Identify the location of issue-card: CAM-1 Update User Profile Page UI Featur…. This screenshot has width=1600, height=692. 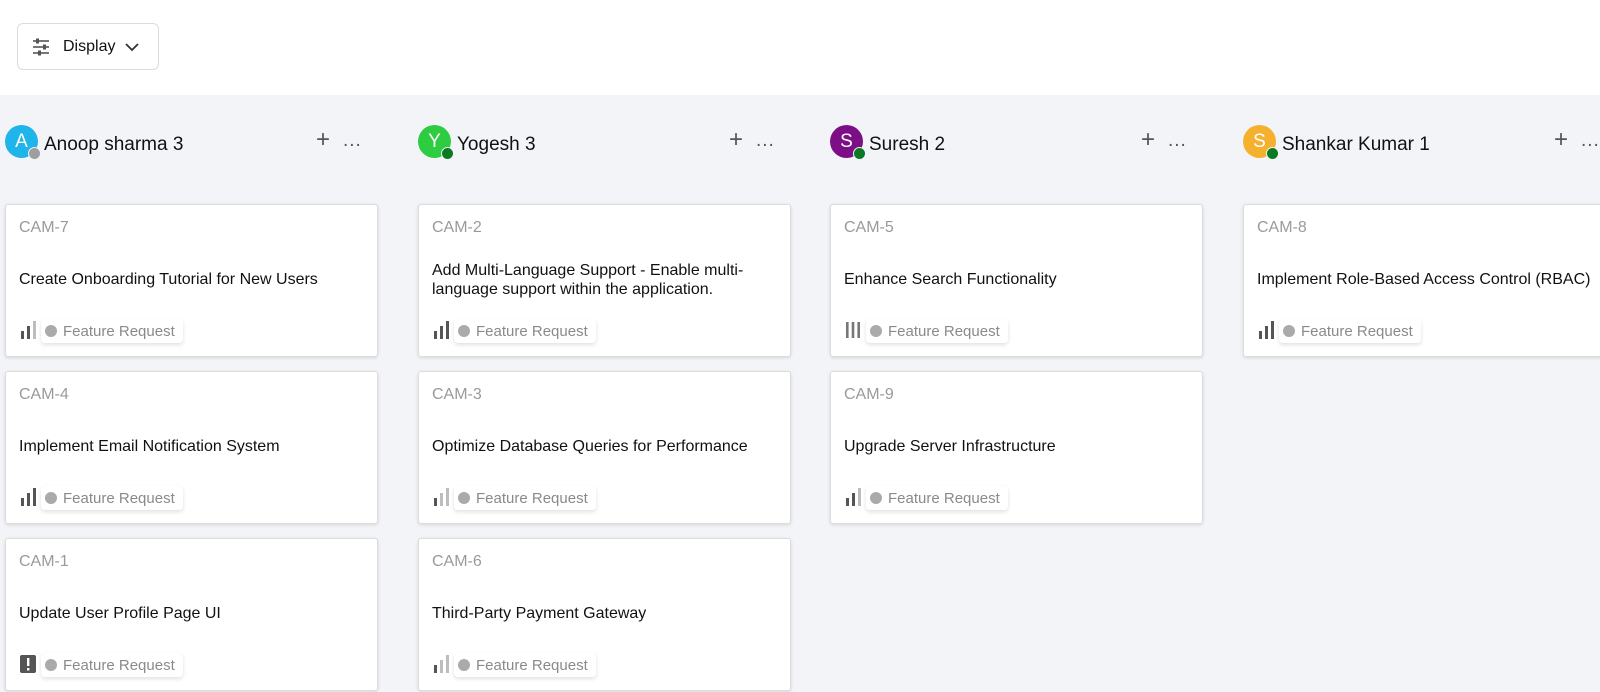
(191, 614).